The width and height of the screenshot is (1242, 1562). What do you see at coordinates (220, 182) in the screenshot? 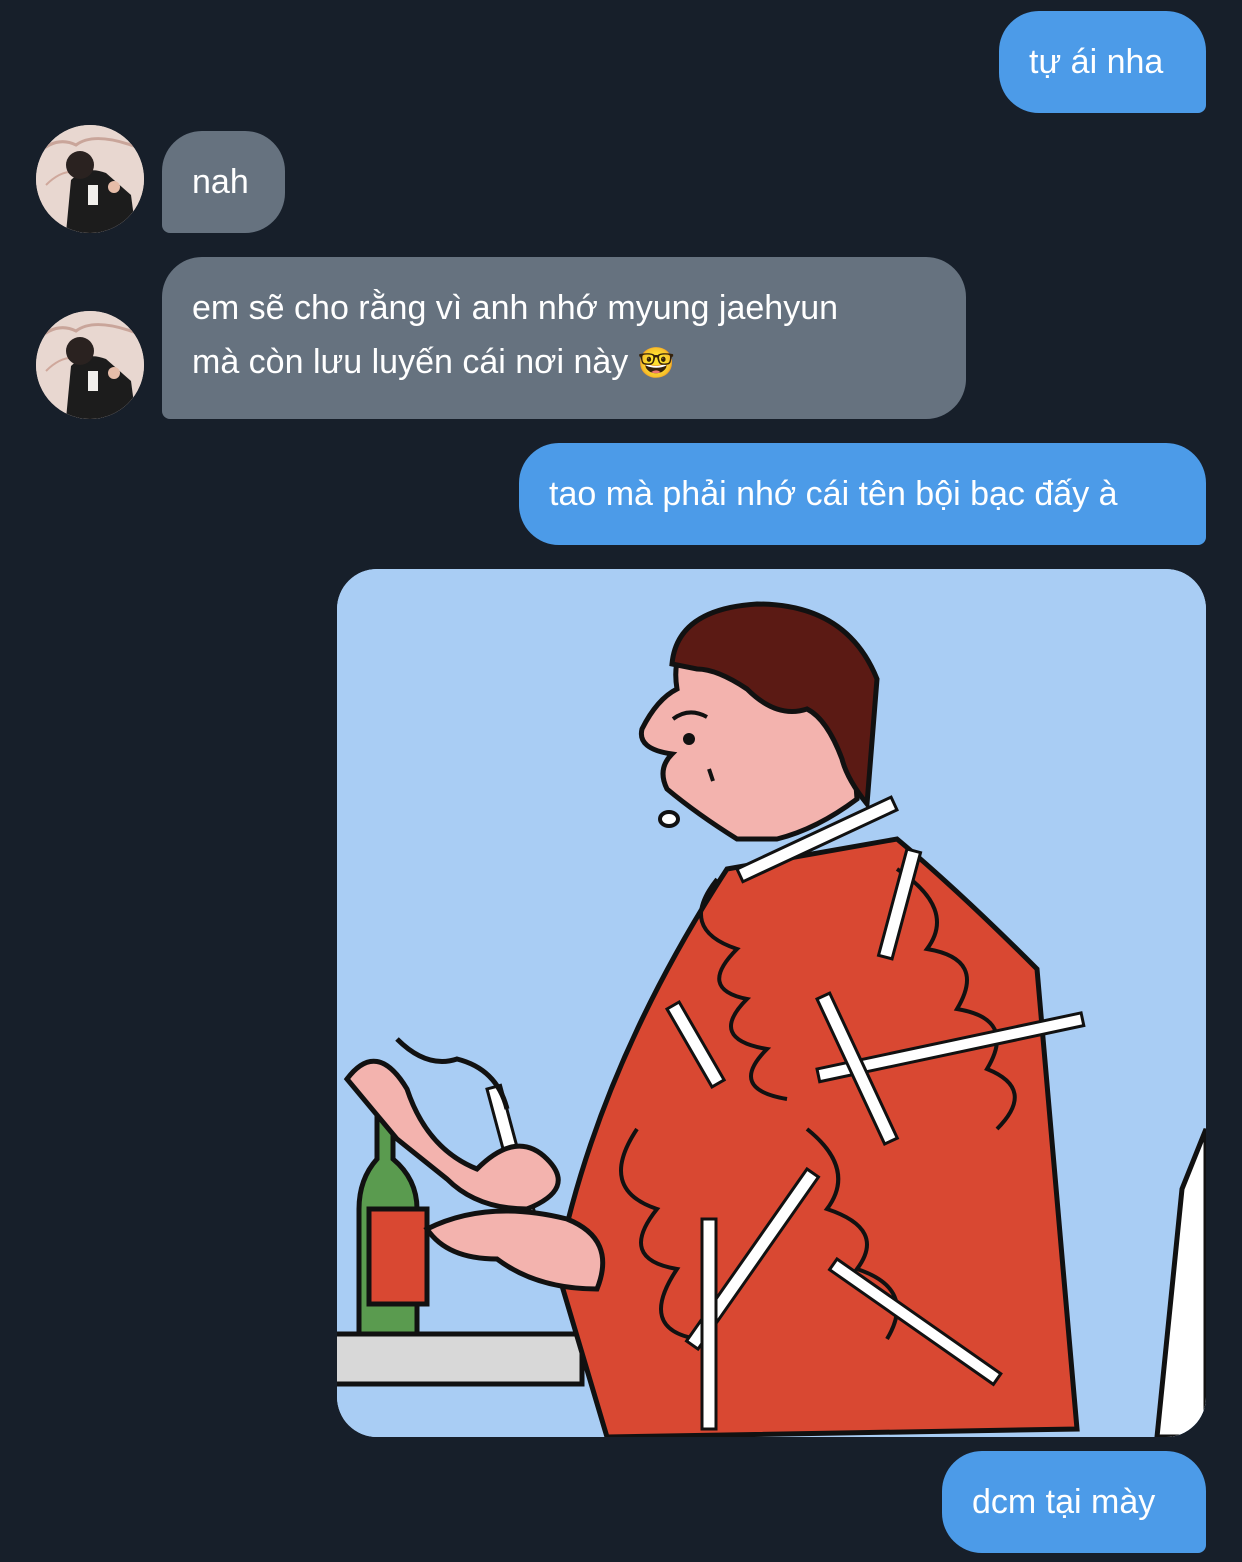
I see `message-text: nah` at bounding box center [220, 182].